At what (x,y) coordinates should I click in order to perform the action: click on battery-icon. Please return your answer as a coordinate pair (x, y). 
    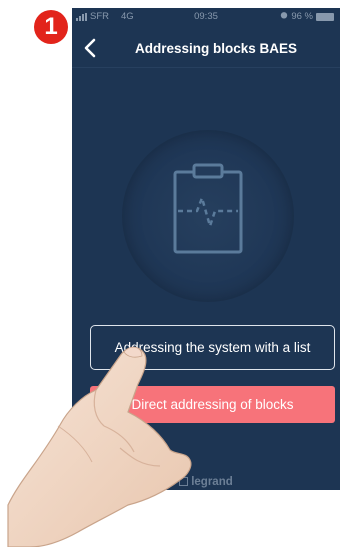
    Looking at the image, I should click on (325, 16).